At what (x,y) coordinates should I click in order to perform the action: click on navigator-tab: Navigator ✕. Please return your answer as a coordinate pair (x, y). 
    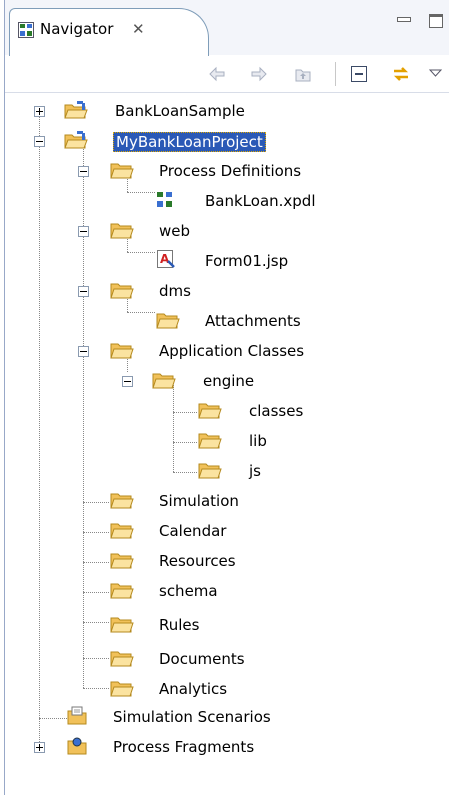
    Looking at the image, I should click on (109, 32).